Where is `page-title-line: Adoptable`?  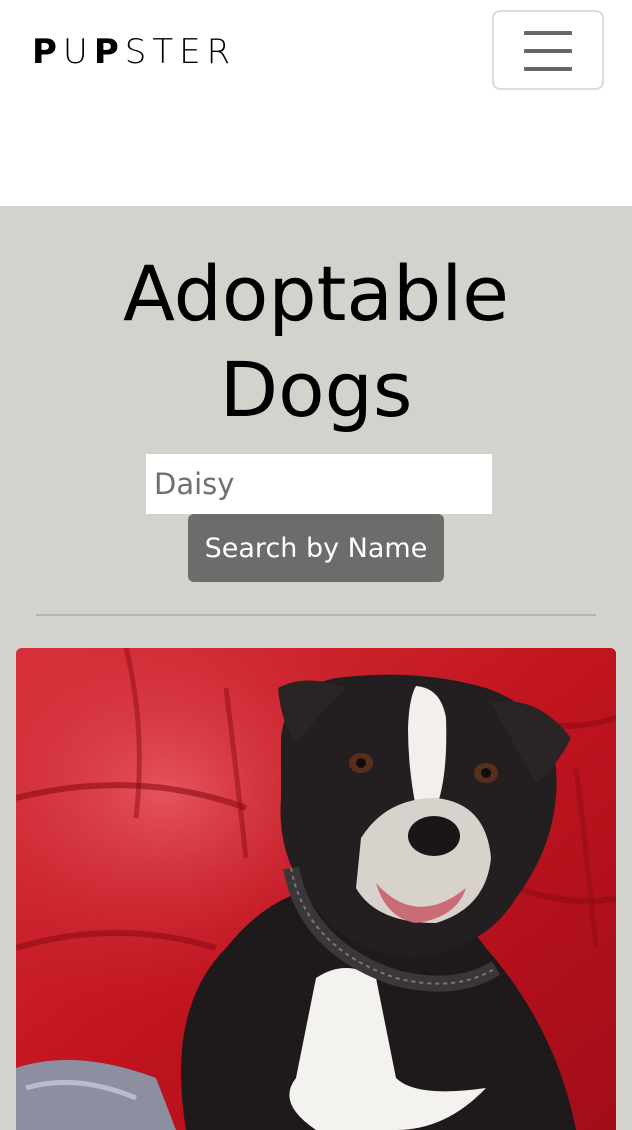
page-title-line: Adoptable is located at coordinates (316, 293).